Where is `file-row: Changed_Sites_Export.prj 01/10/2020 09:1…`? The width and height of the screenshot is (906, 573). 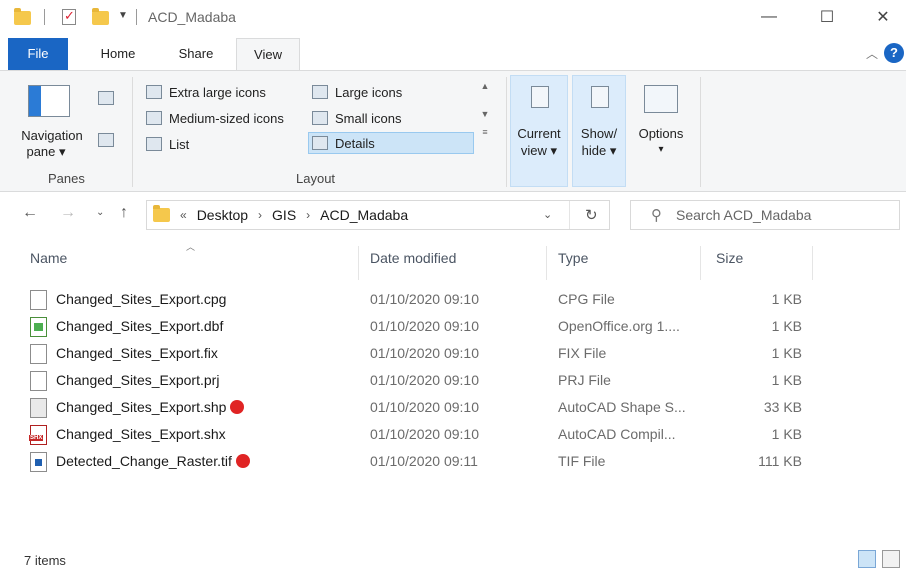 file-row: Changed_Sites_Export.prj 01/10/2020 09:1… is located at coordinates (453, 380).